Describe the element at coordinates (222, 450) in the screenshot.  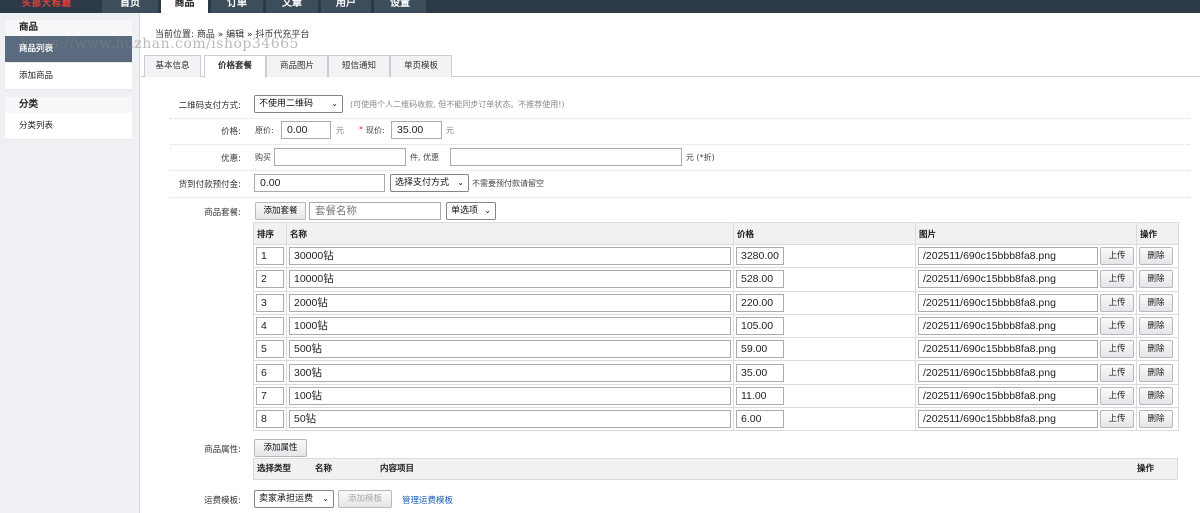
I see `attribute-label: 商品属性:` at that location.